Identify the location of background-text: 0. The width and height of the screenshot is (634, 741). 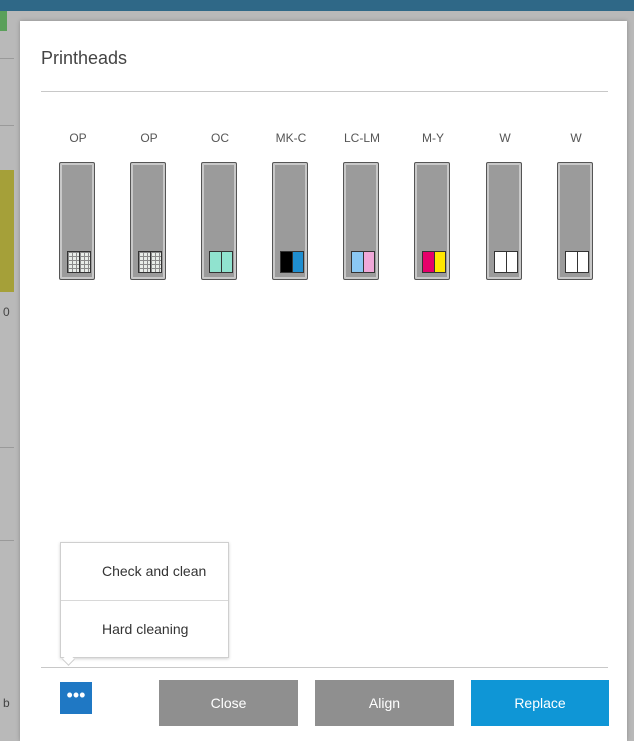
(6, 312).